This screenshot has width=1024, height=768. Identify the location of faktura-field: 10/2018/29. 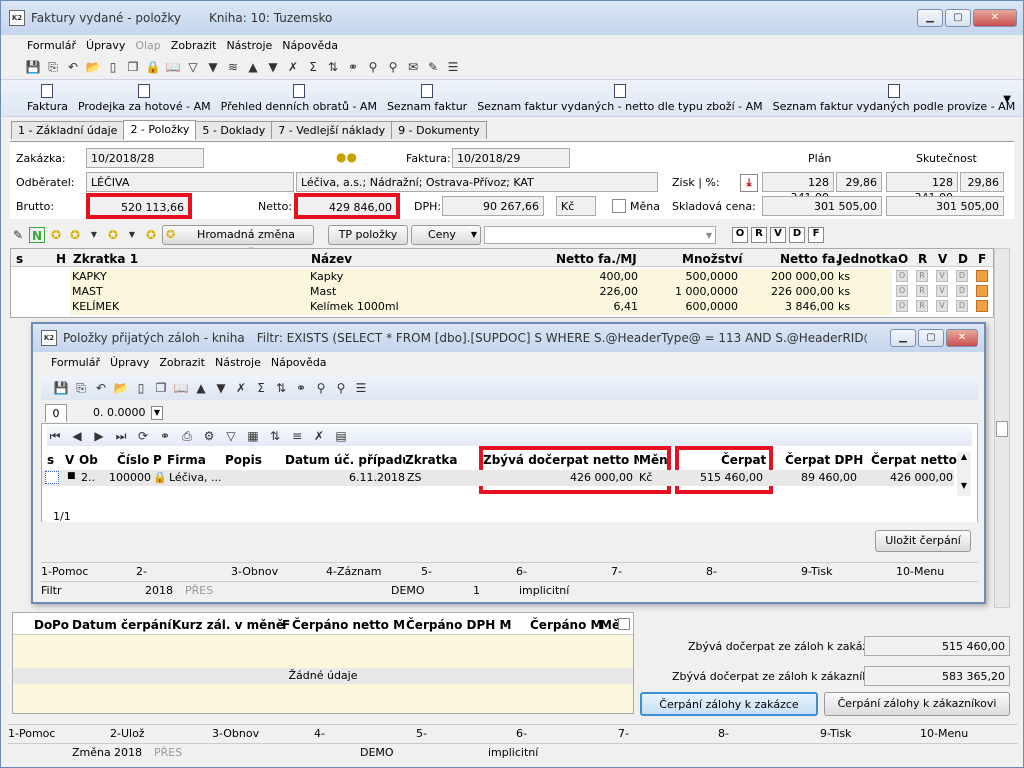
(511, 158).